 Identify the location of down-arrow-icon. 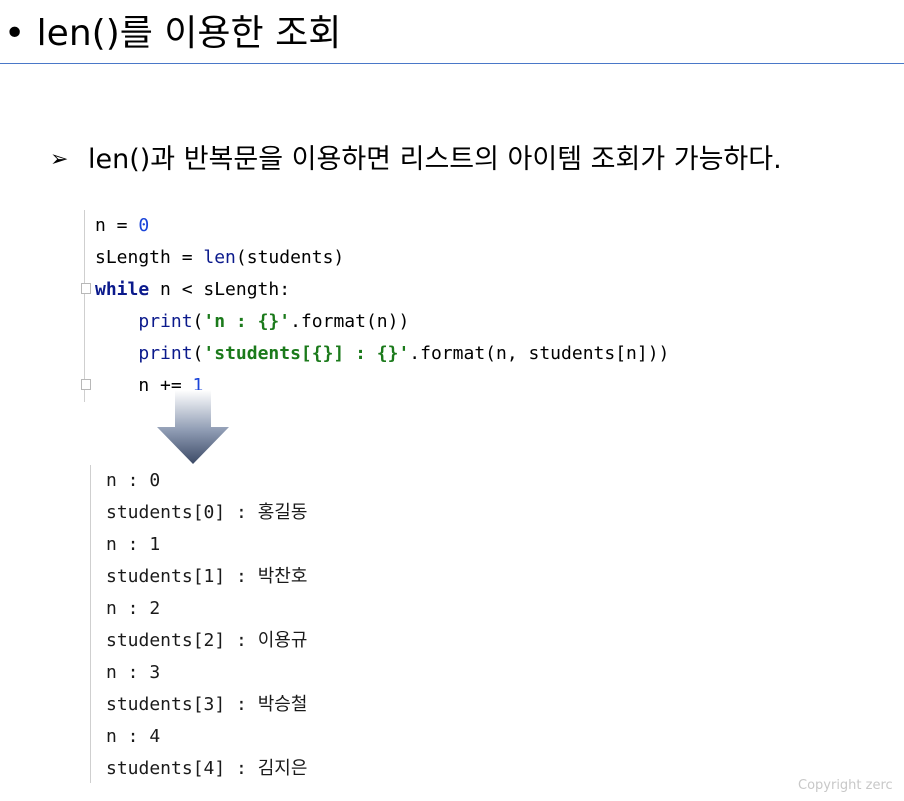
(193, 427).